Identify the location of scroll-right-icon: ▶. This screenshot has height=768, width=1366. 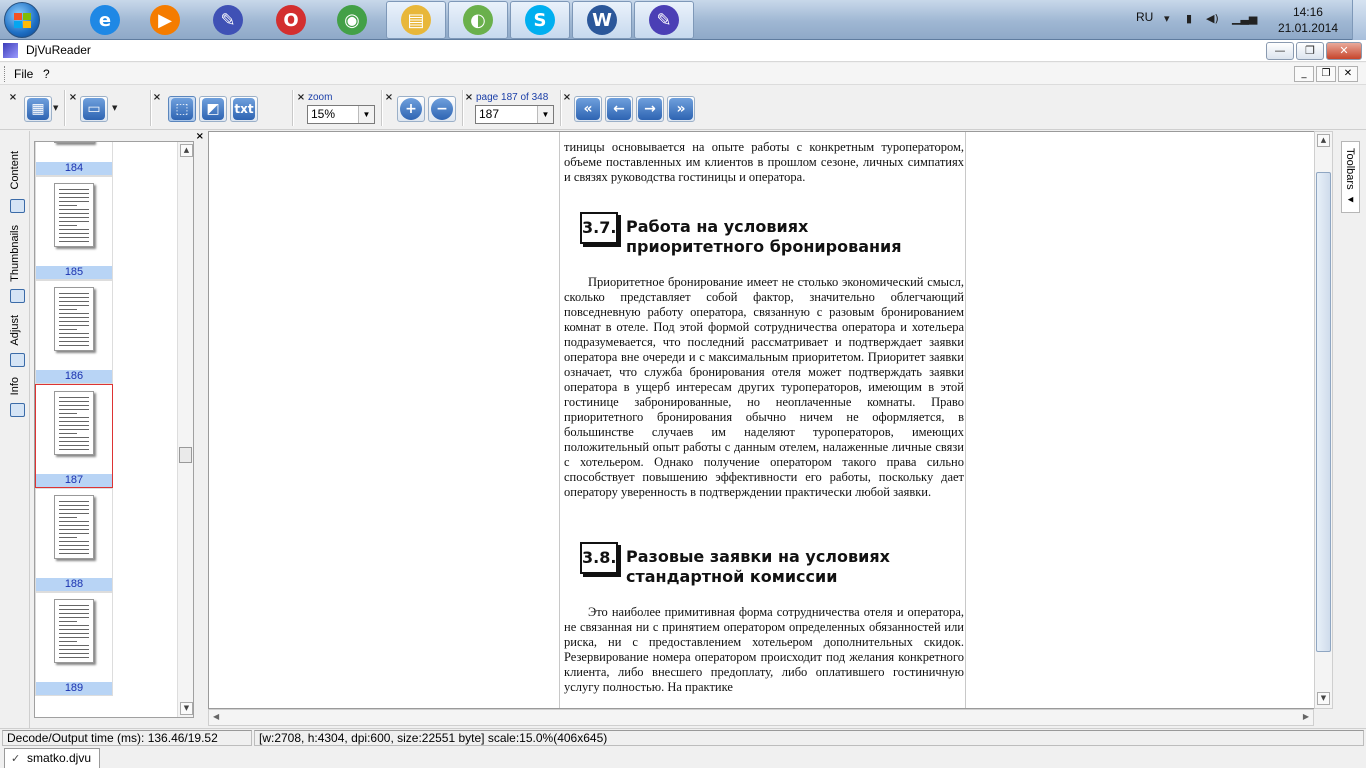
(1306, 716).